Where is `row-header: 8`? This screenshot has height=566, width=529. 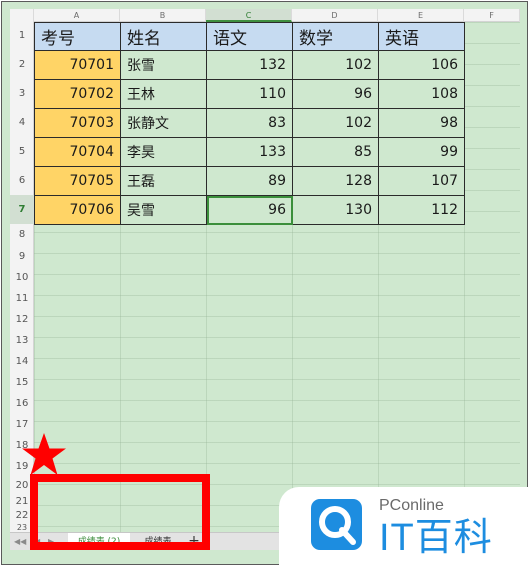
row-header: 8 is located at coordinates (22, 235).